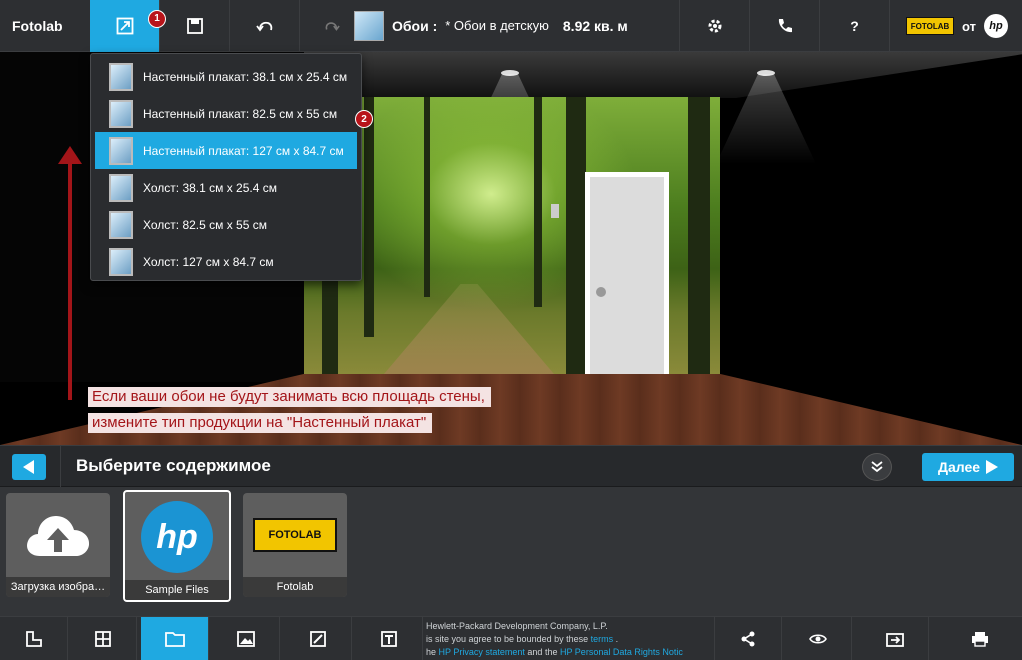 The image size is (1022, 660). I want to click on undo-icon, so click(263, 26).